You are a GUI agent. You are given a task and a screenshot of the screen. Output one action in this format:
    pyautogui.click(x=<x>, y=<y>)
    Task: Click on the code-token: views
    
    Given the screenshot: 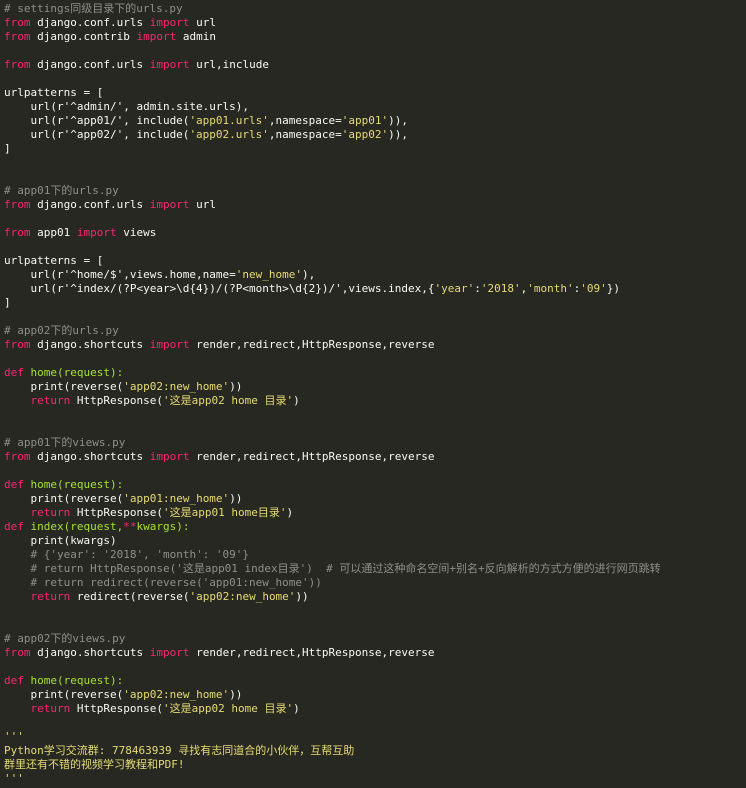 What is the action you would take?
    pyautogui.click(x=136, y=232)
    